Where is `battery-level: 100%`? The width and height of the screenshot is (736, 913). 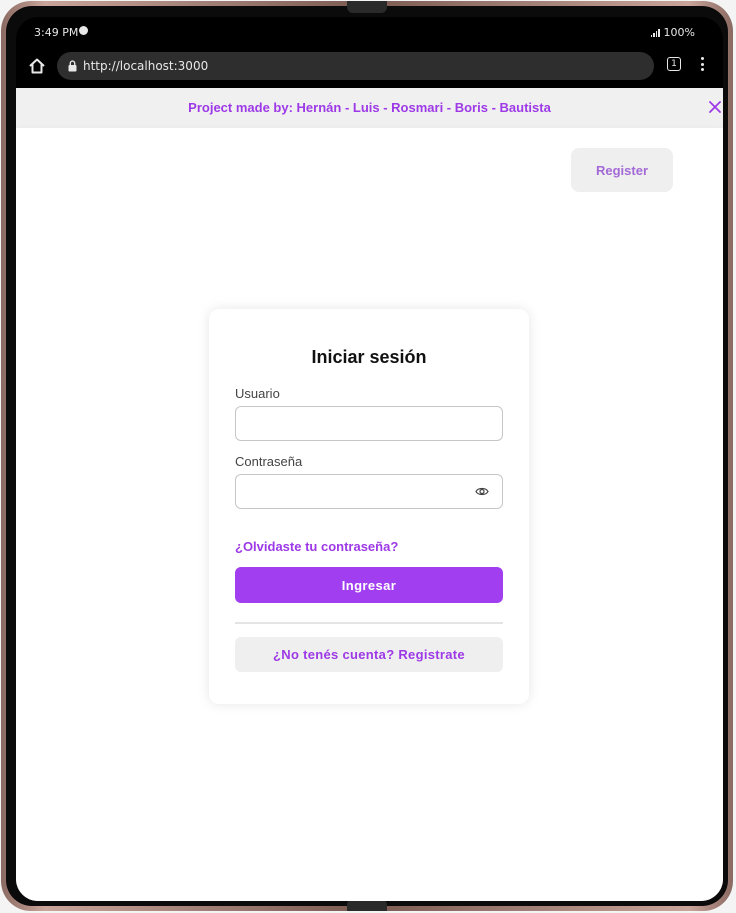 battery-level: 100% is located at coordinates (679, 32).